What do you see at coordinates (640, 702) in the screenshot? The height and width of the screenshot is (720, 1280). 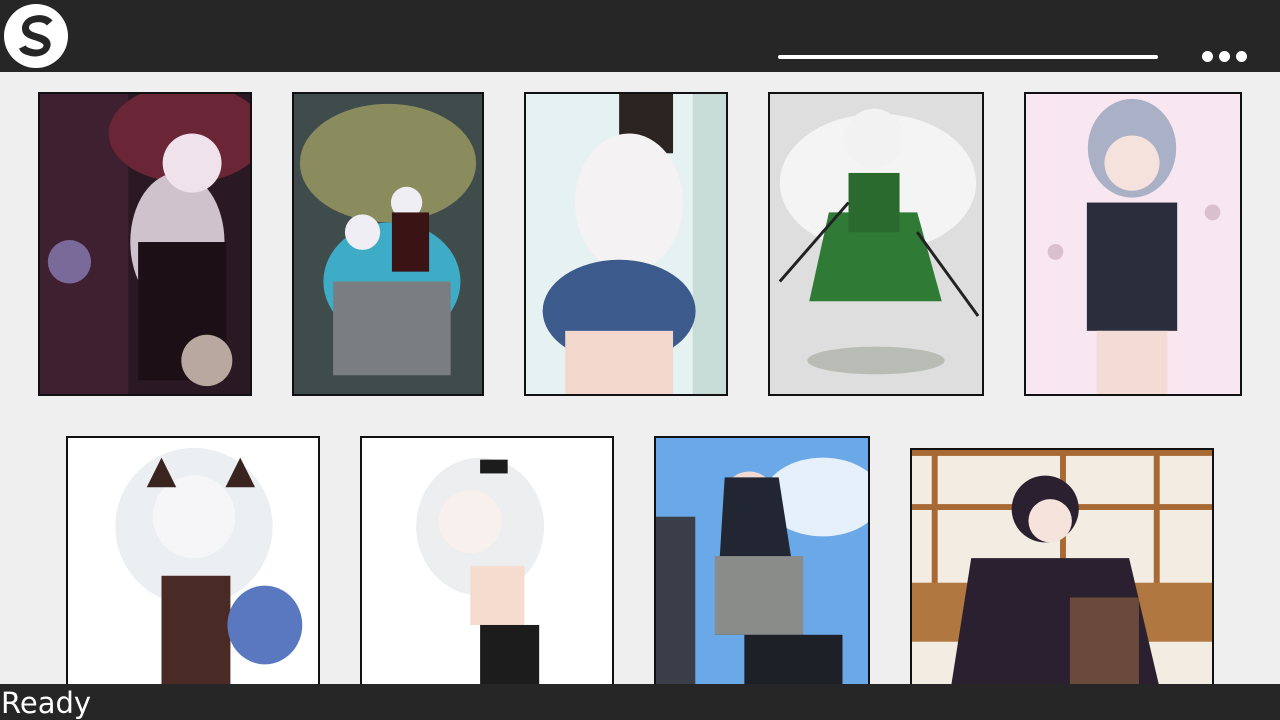 I see `status-bar: Ready` at bounding box center [640, 702].